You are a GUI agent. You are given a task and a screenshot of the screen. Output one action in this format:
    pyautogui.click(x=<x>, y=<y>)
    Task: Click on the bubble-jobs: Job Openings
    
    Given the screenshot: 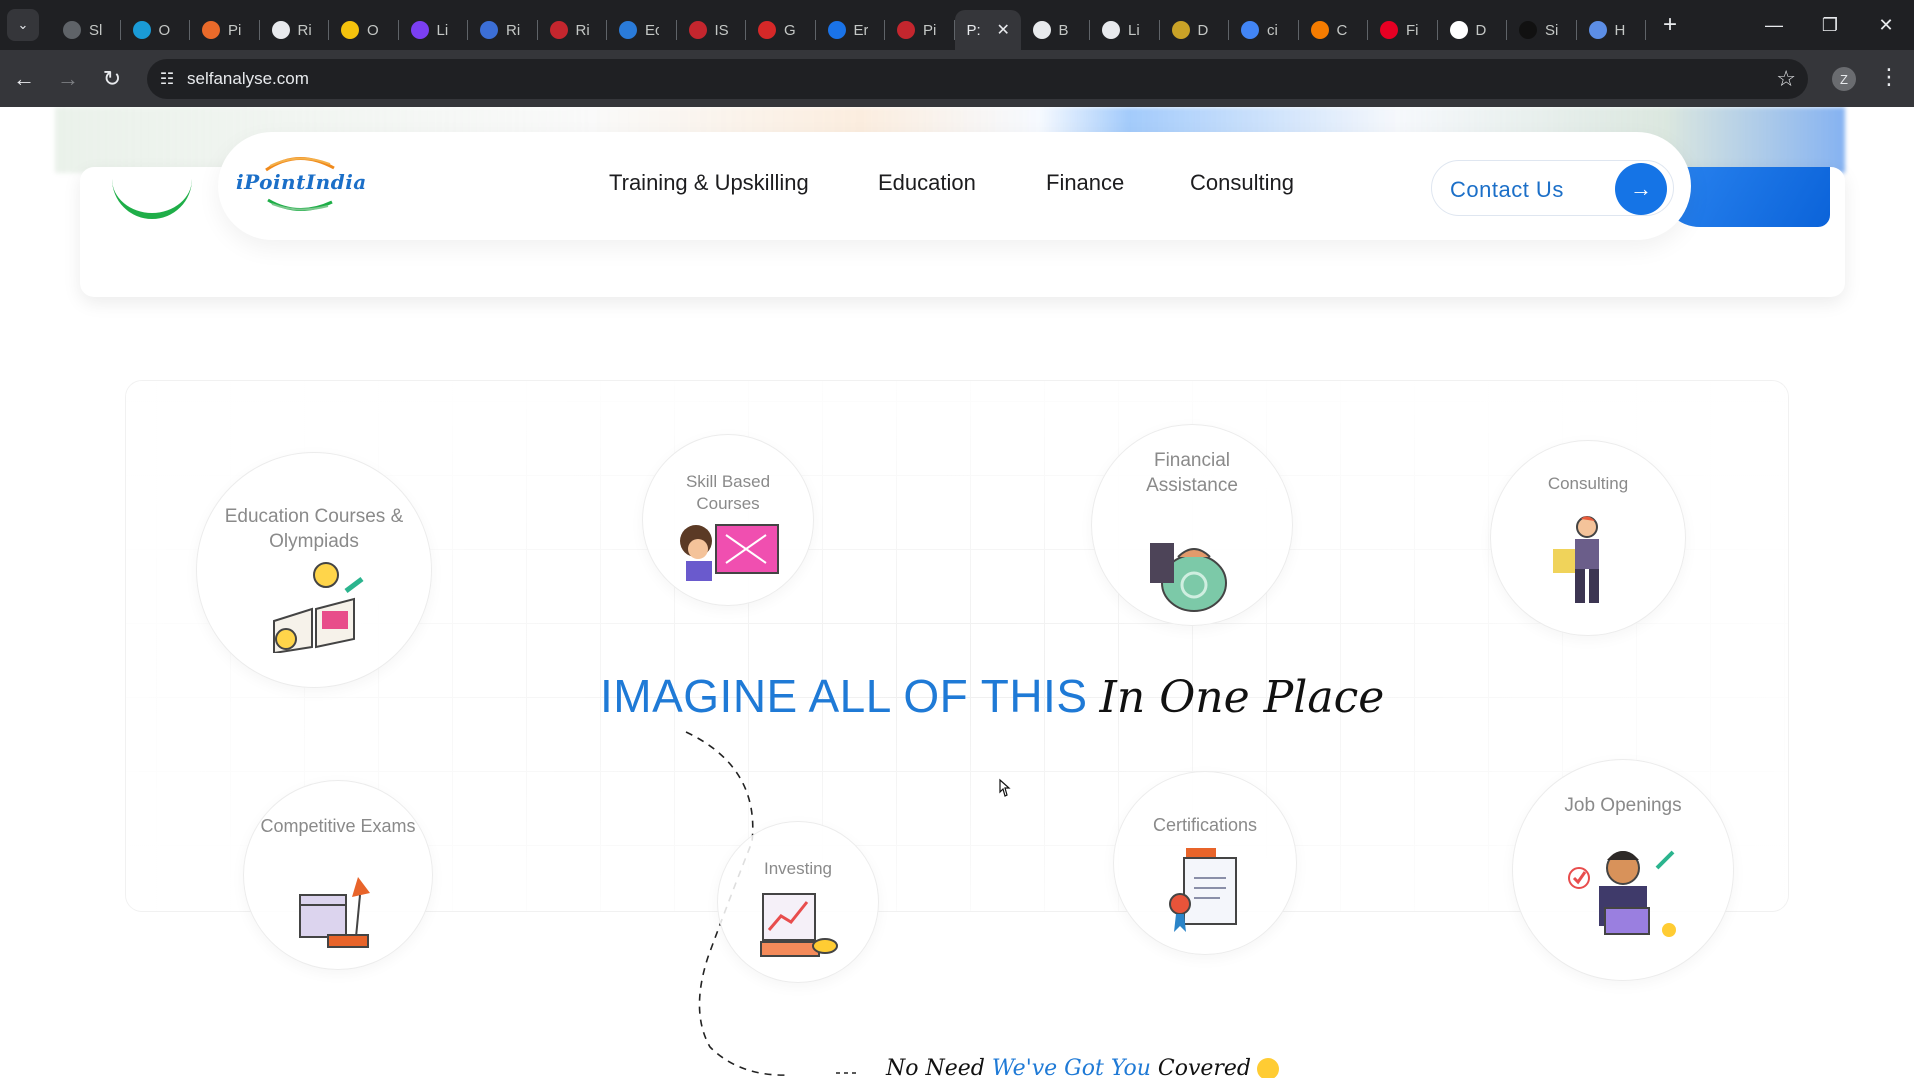 What is the action you would take?
    pyautogui.click(x=1623, y=870)
    